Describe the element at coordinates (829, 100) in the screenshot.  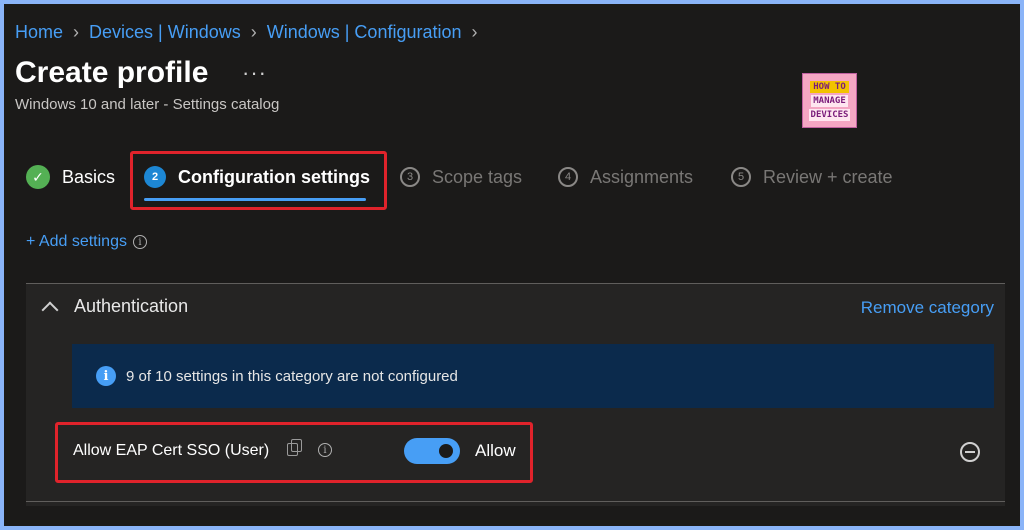
I see `logo: HOW TO MANAGE DEVICES` at that location.